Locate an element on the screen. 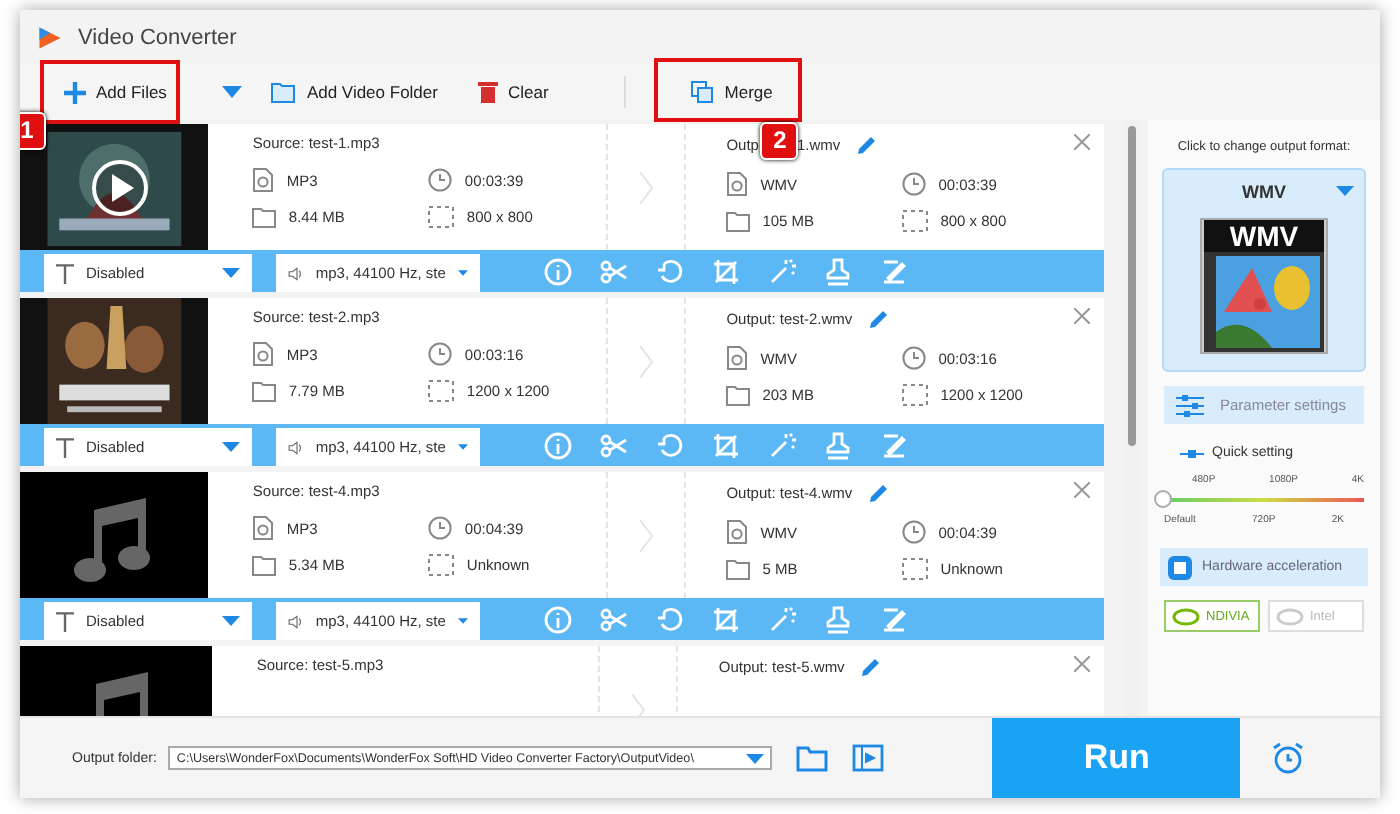 This screenshot has height=814, width=1400. chip-icon is located at coordinates (1180, 567).